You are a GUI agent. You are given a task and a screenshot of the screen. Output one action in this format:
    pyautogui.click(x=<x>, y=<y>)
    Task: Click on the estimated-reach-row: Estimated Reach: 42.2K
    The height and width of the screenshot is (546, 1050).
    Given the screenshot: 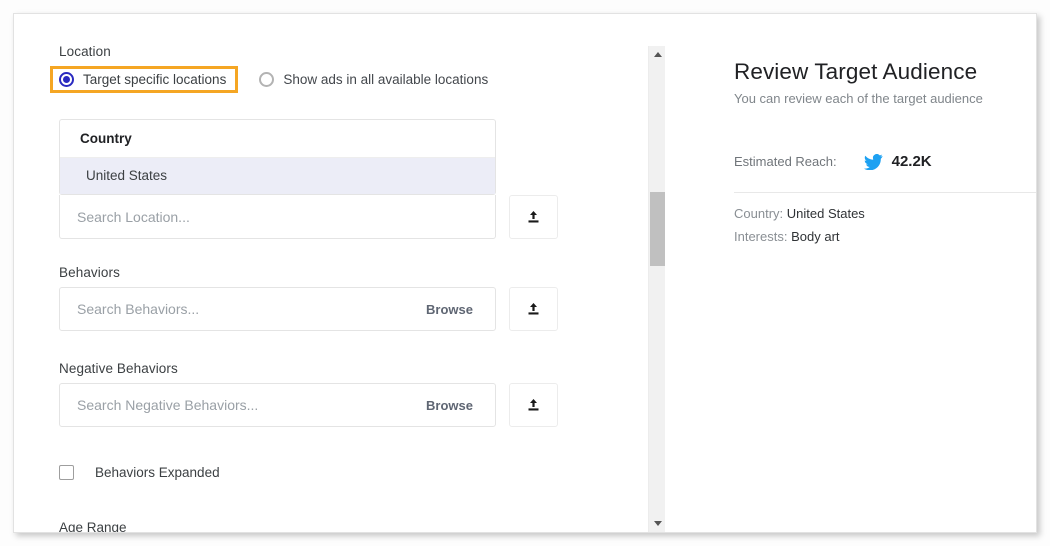 What is the action you would take?
    pyautogui.click(x=885, y=161)
    